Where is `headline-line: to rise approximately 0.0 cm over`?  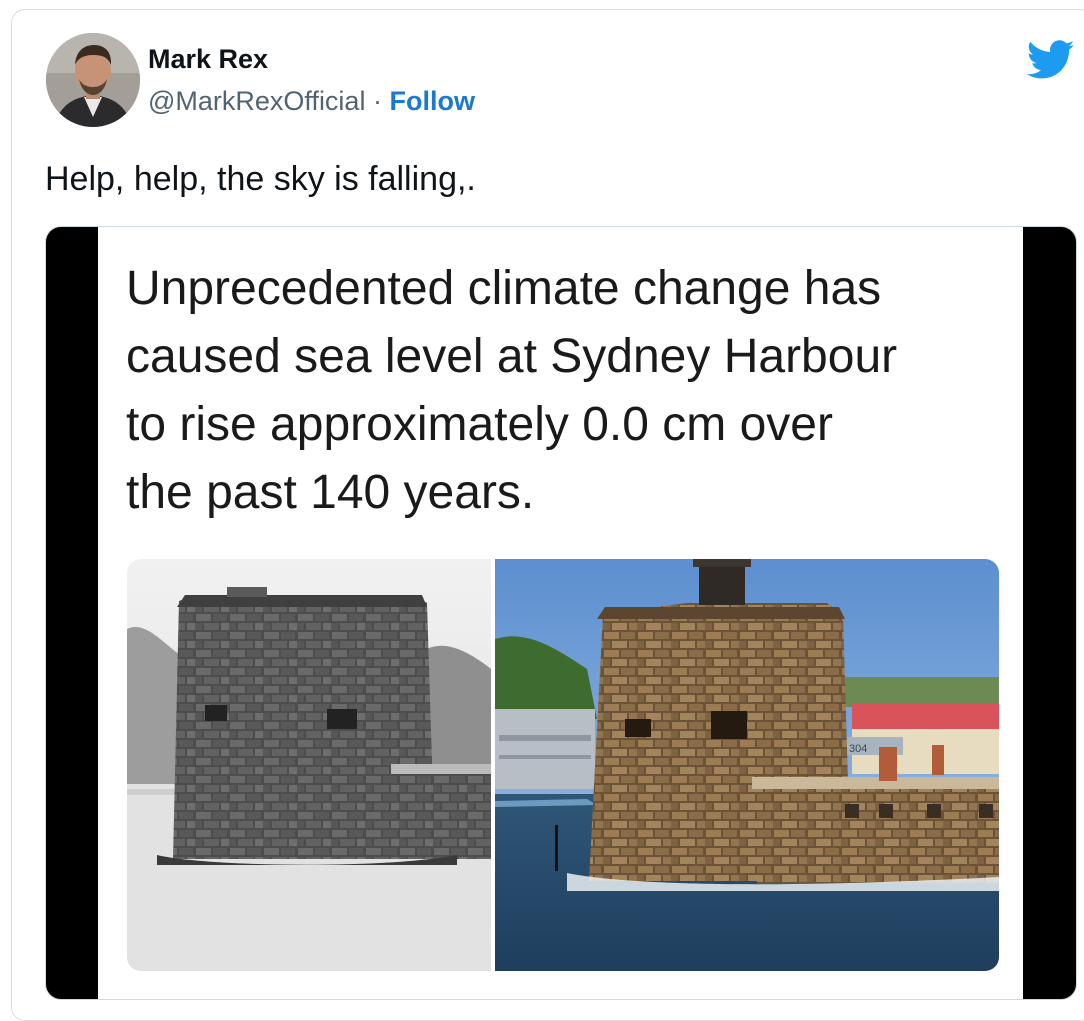
headline-line: to rise approximately 0.0 cm over is located at coordinates (479, 424).